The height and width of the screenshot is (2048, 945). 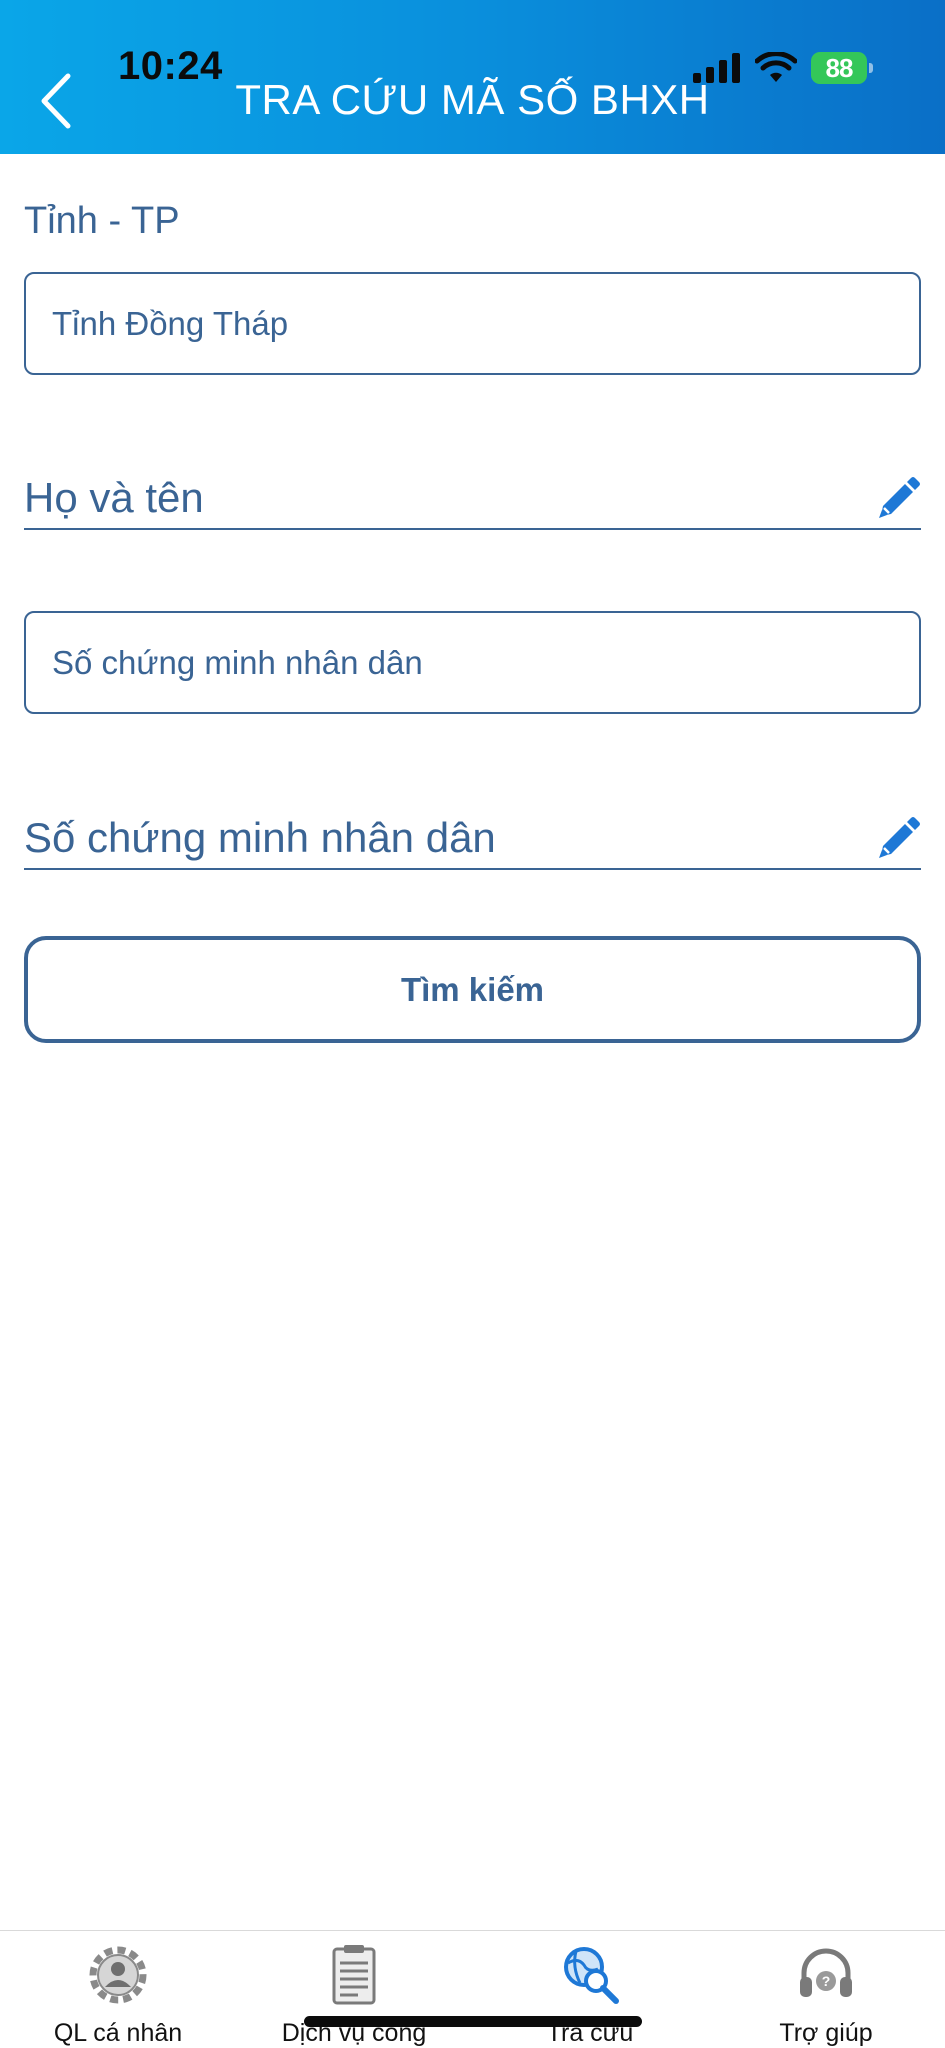 I want to click on home-indicator, so click(x=473, y=2021).